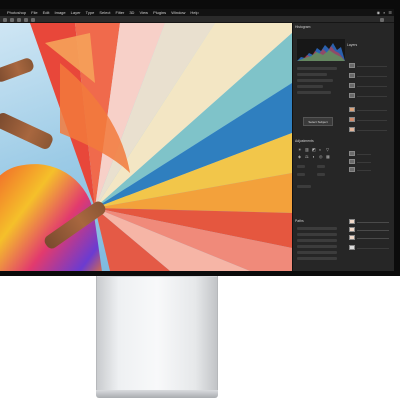 The width and height of the screenshot is (400, 400). Describe the element at coordinates (60, 12) in the screenshot. I see `menu-item-image: Image` at that location.